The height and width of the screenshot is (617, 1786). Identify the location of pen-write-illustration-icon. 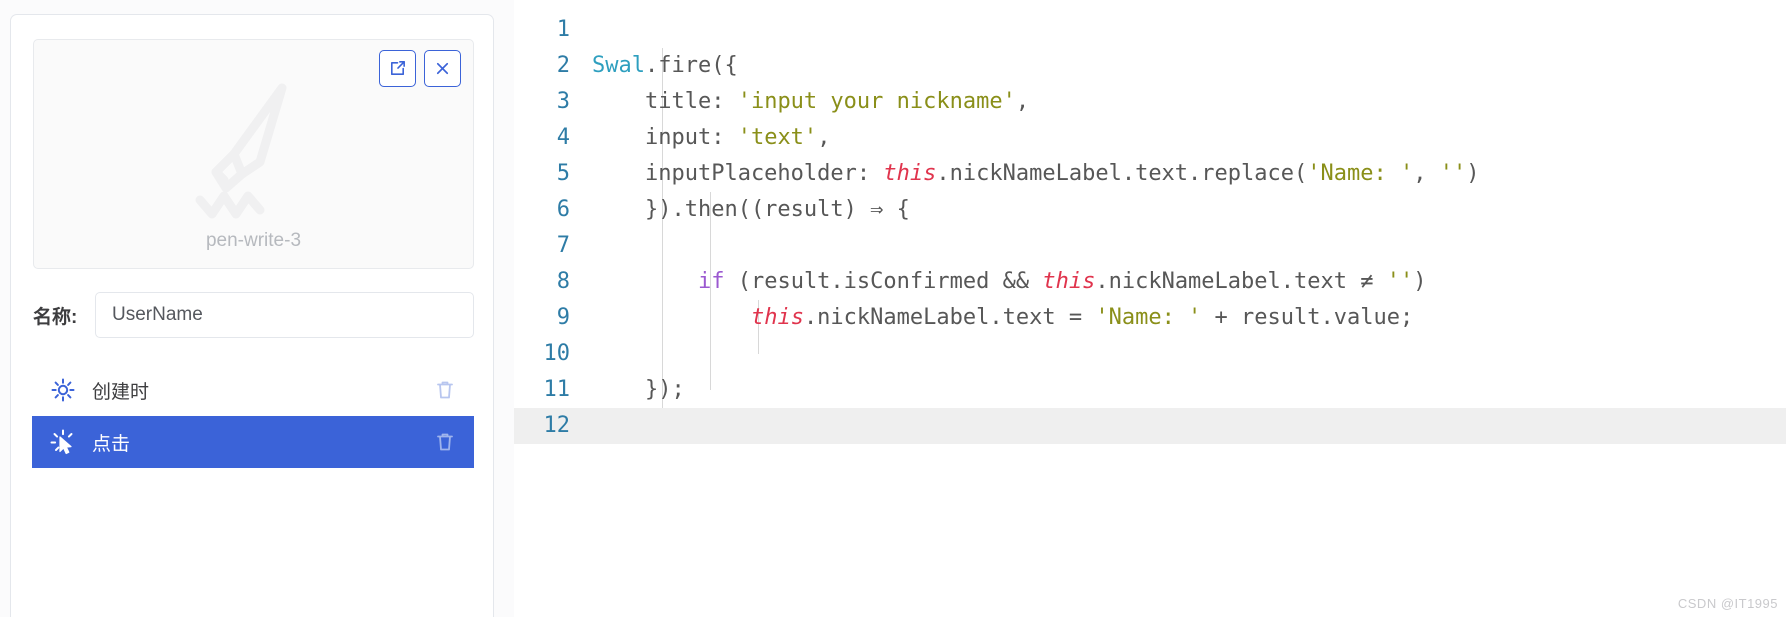
(240, 151).